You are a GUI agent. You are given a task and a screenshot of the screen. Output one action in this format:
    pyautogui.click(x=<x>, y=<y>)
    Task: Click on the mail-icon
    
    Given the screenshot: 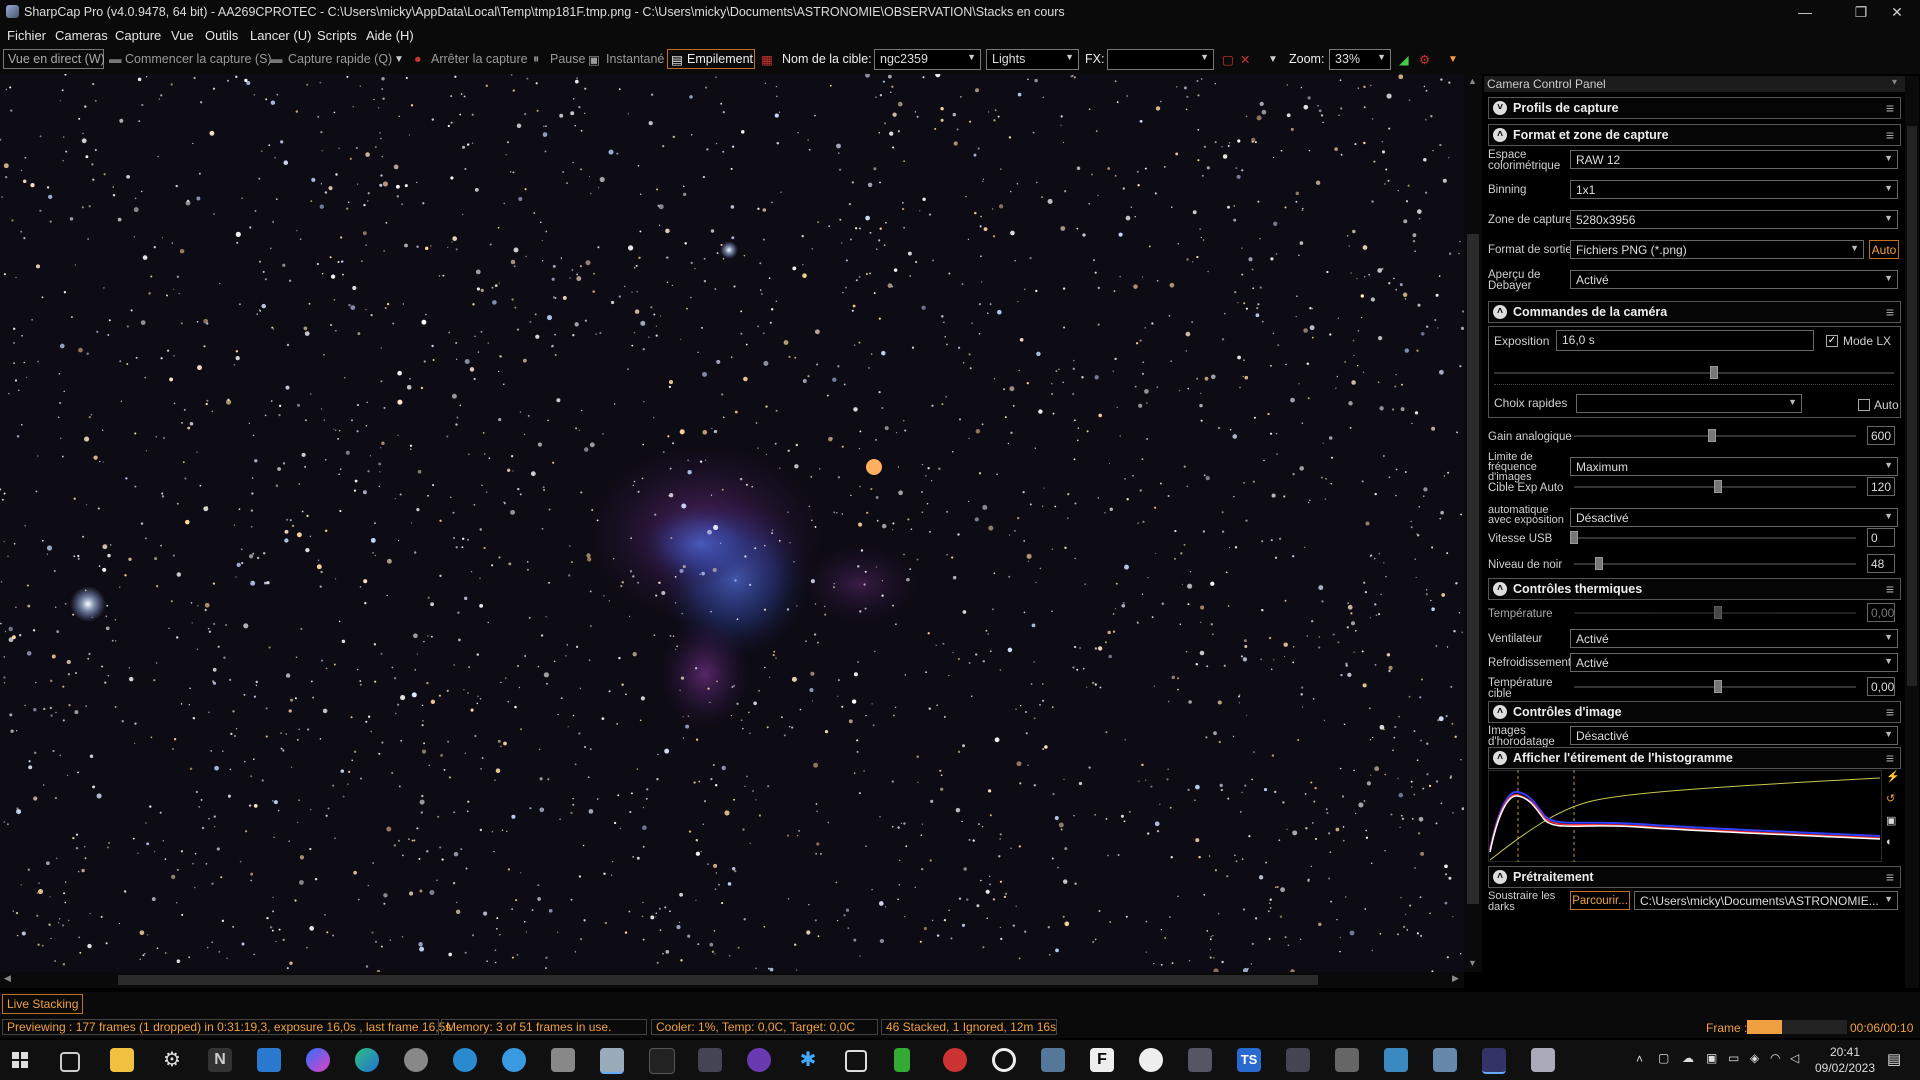 What is the action you would take?
    pyautogui.click(x=269, y=1060)
    